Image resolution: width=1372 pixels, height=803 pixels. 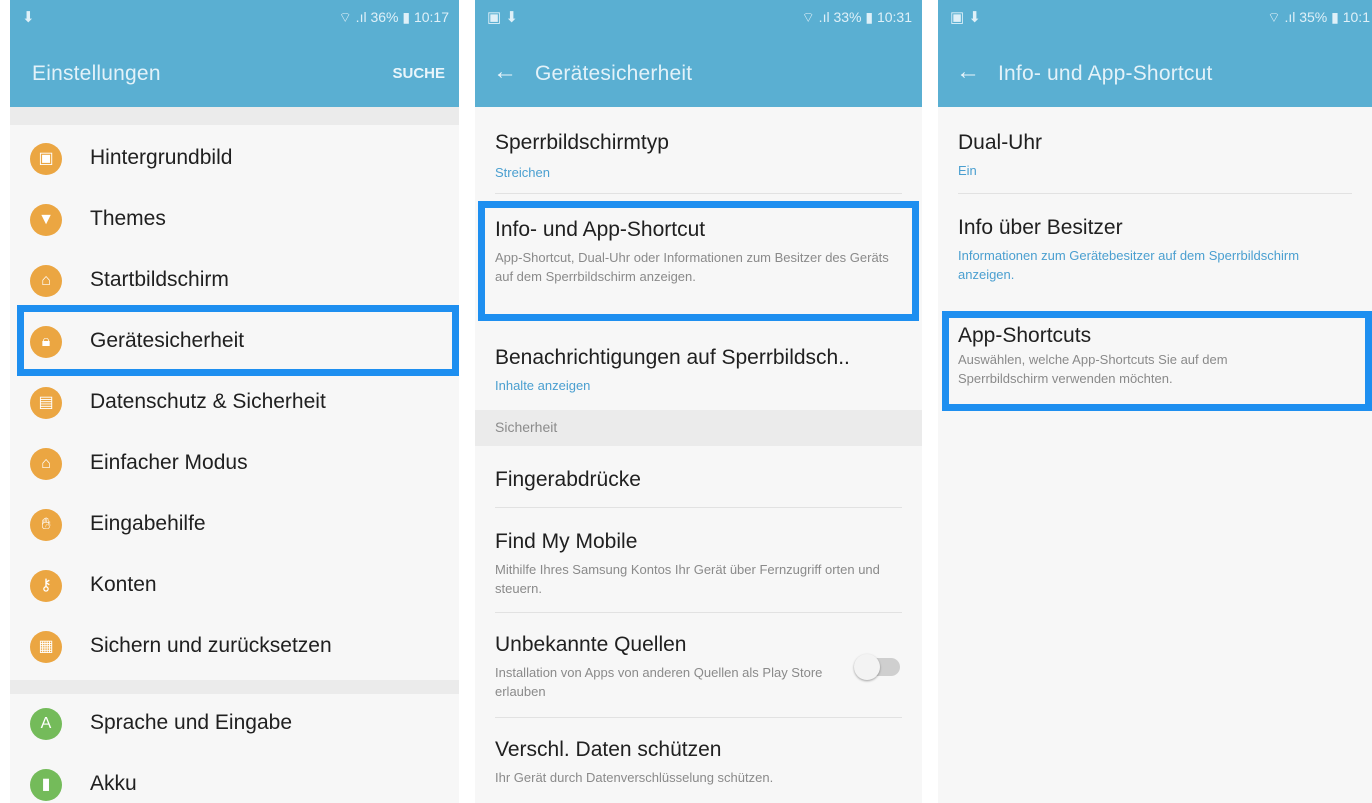 What do you see at coordinates (211, 645) in the screenshot?
I see `settings-item-label: Sichern und zurücksetzen` at bounding box center [211, 645].